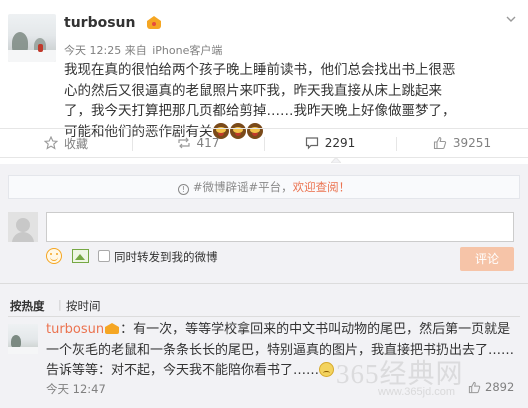 This screenshot has height=408, width=528. Describe the element at coordinates (487, 259) in the screenshot. I see `submit-comment-button: 评论` at that location.